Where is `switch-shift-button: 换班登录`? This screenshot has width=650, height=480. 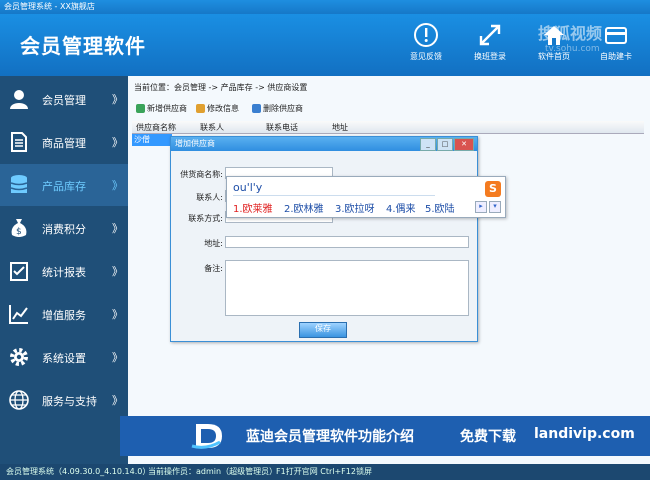 switch-shift-button: 换班登录 is located at coordinates (490, 42).